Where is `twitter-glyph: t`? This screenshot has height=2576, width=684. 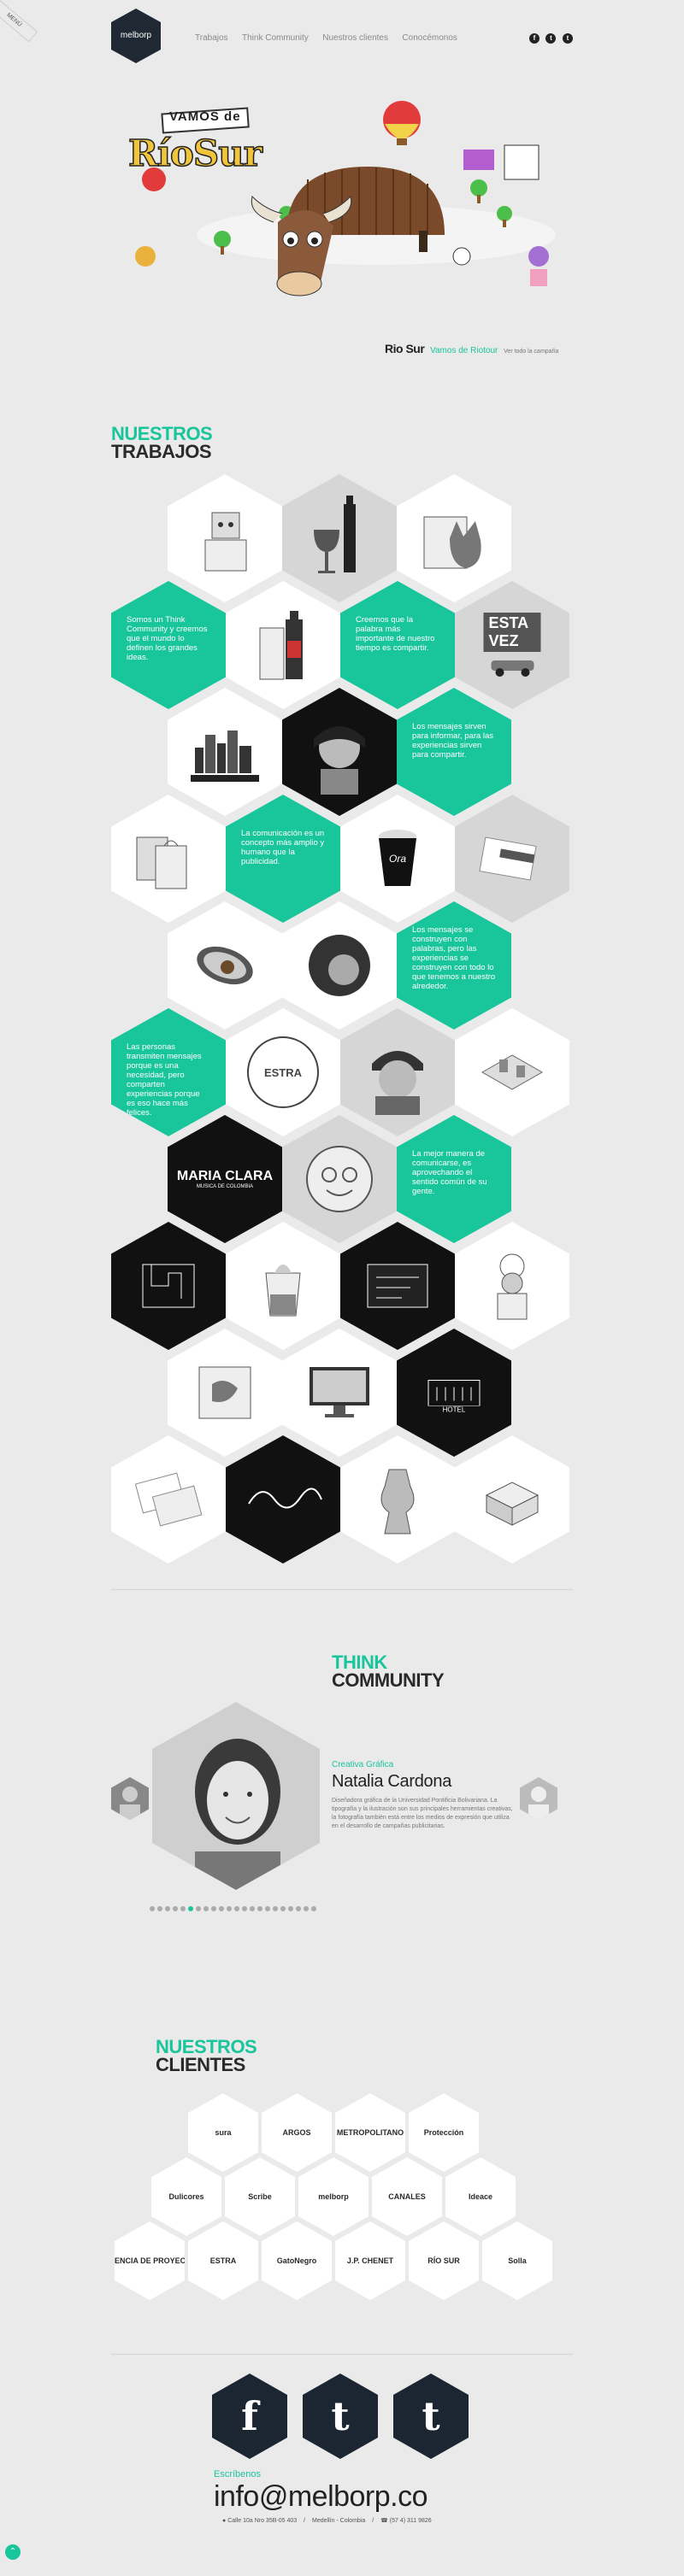 twitter-glyph: t is located at coordinates (340, 2416).